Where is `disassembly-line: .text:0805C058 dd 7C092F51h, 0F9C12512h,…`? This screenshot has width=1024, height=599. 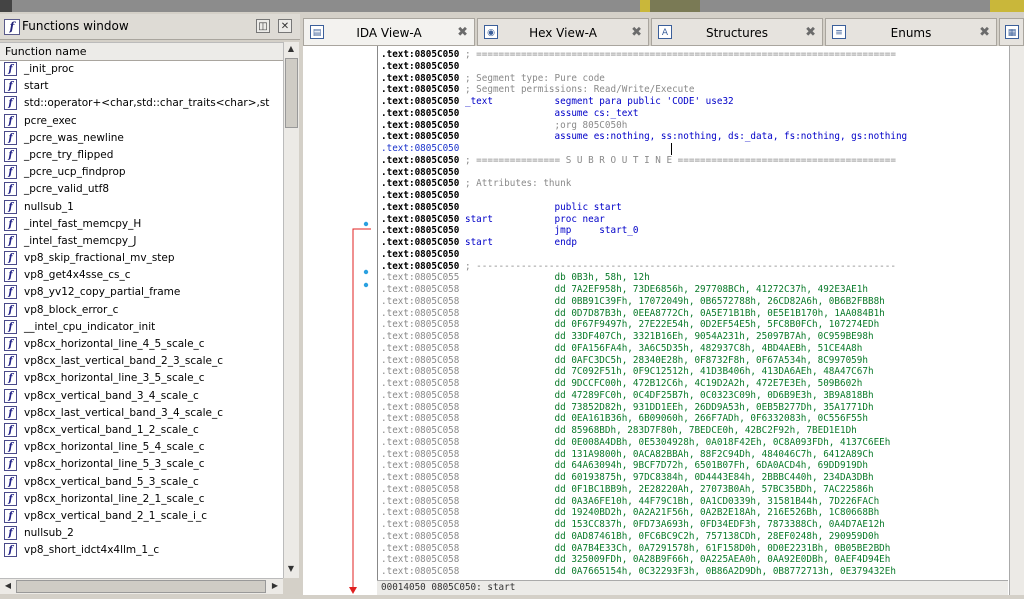
disassembly-line: .text:0805C058 dd 7C092F51h, 0F9C12512h,… is located at coordinates (627, 372).